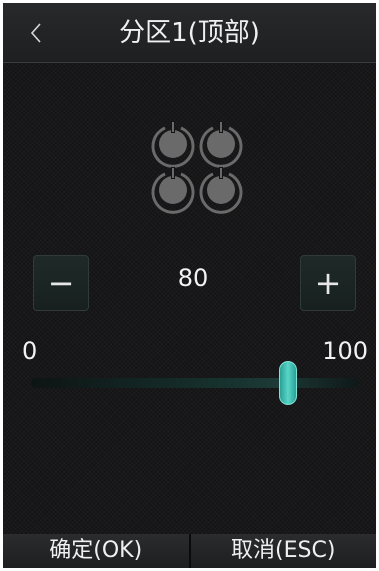 This screenshot has width=379, height=571. What do you see at coordinates (96, 551) in the screenshot?
I see `confirm-button: 确定(OK)` at bounding box center [96, 551].